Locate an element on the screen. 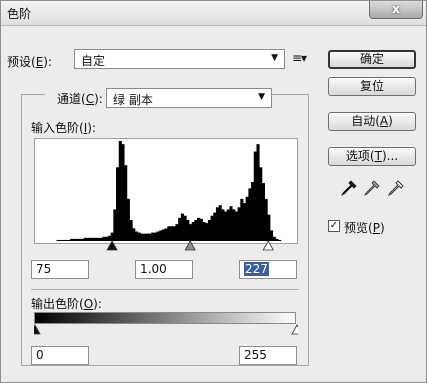  preset-dropdown: 自定 ▼ is located at coordinates (179, 59).